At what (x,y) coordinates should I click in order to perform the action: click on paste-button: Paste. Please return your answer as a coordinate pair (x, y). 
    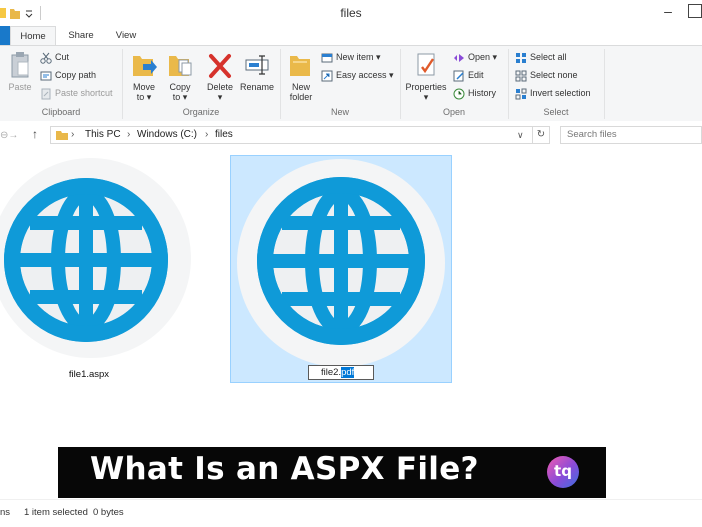
    Looking at the image, I should click on (20, 71).